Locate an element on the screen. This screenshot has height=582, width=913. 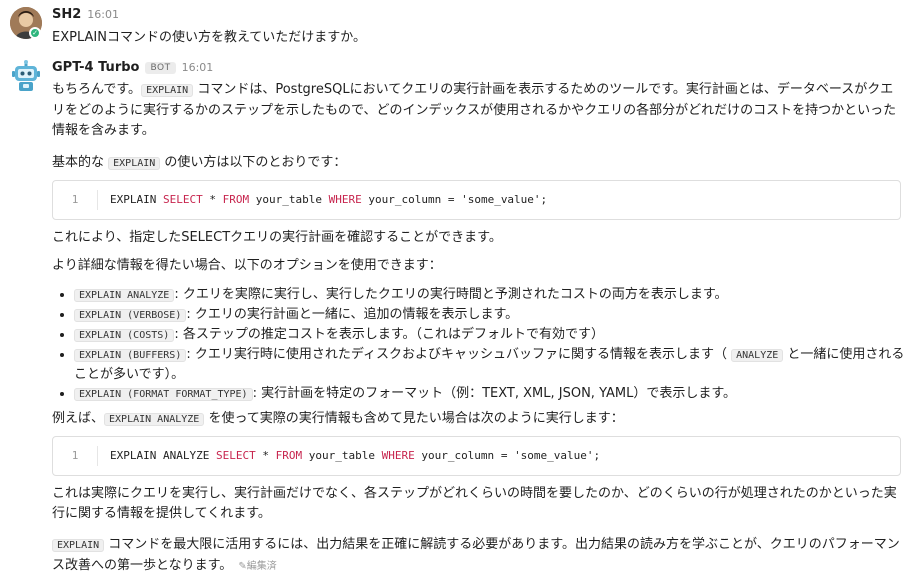
pencil-icon: ✎ is located at coordinates (242, 566).